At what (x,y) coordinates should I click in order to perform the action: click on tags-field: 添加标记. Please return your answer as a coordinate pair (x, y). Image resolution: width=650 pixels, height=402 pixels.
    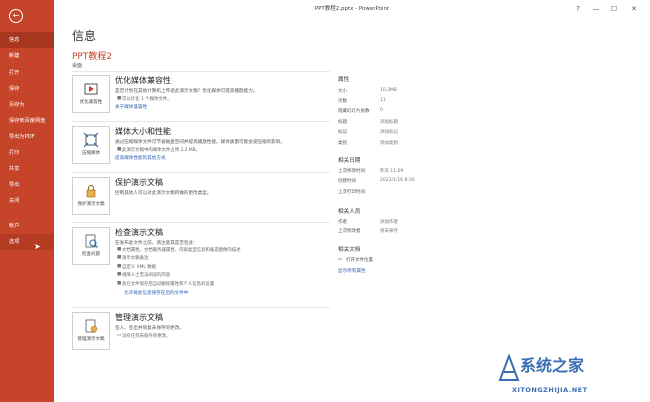
    Looking at the image, I should click on (389, 132).